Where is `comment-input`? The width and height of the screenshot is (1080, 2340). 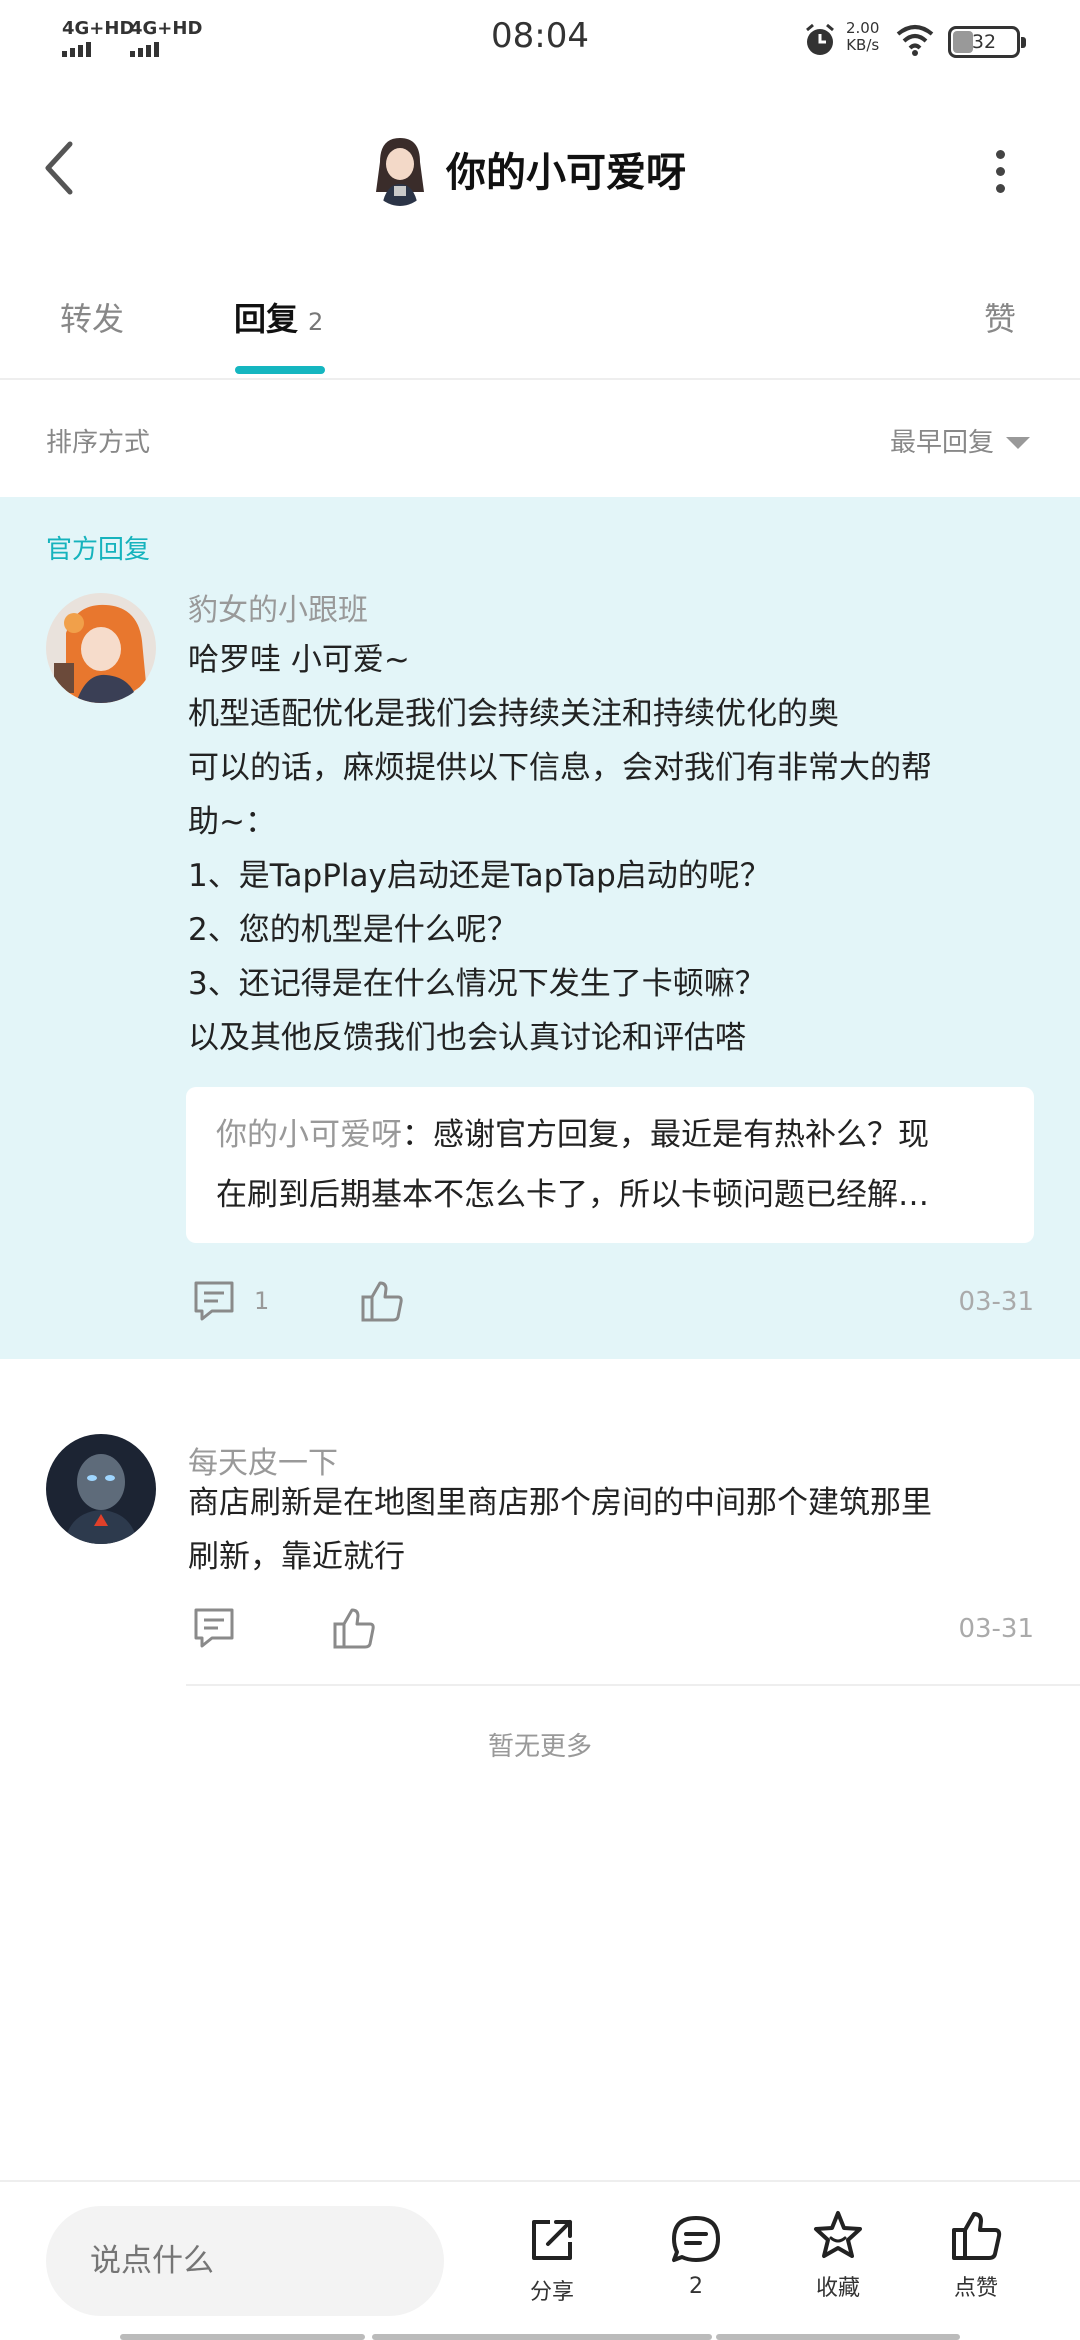
comment-input is located at coordinates (245, 2261).